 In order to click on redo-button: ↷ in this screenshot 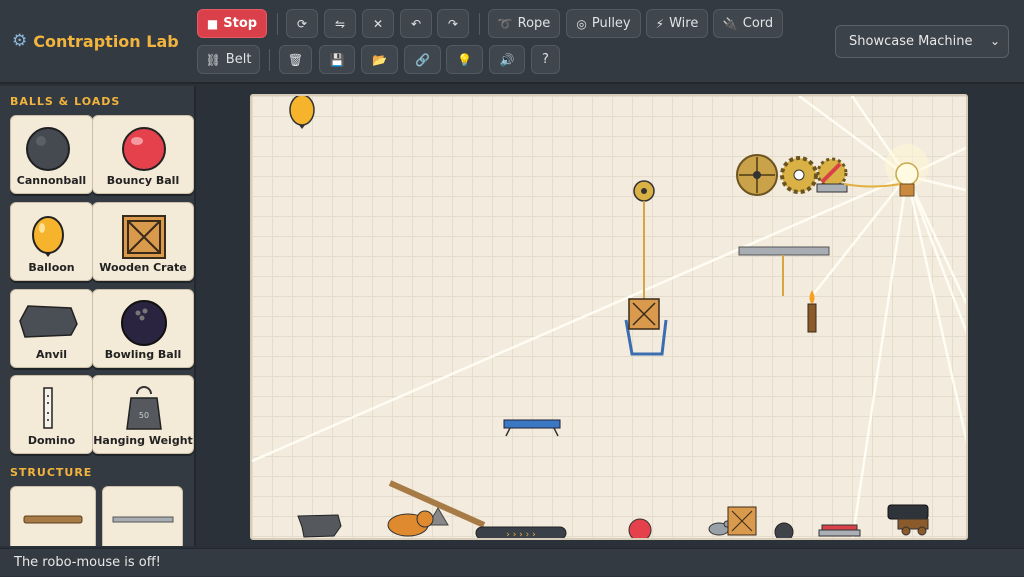, I will do `click(453, 23)`.